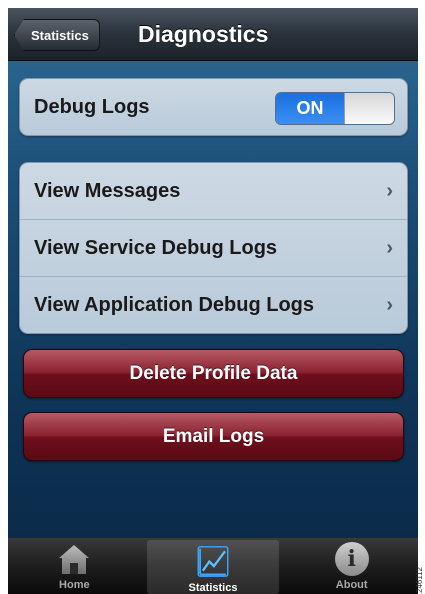  Describe the element at coordinates (203, 34) in the screenshot. I see `page-title: Diagnostics` at that location.